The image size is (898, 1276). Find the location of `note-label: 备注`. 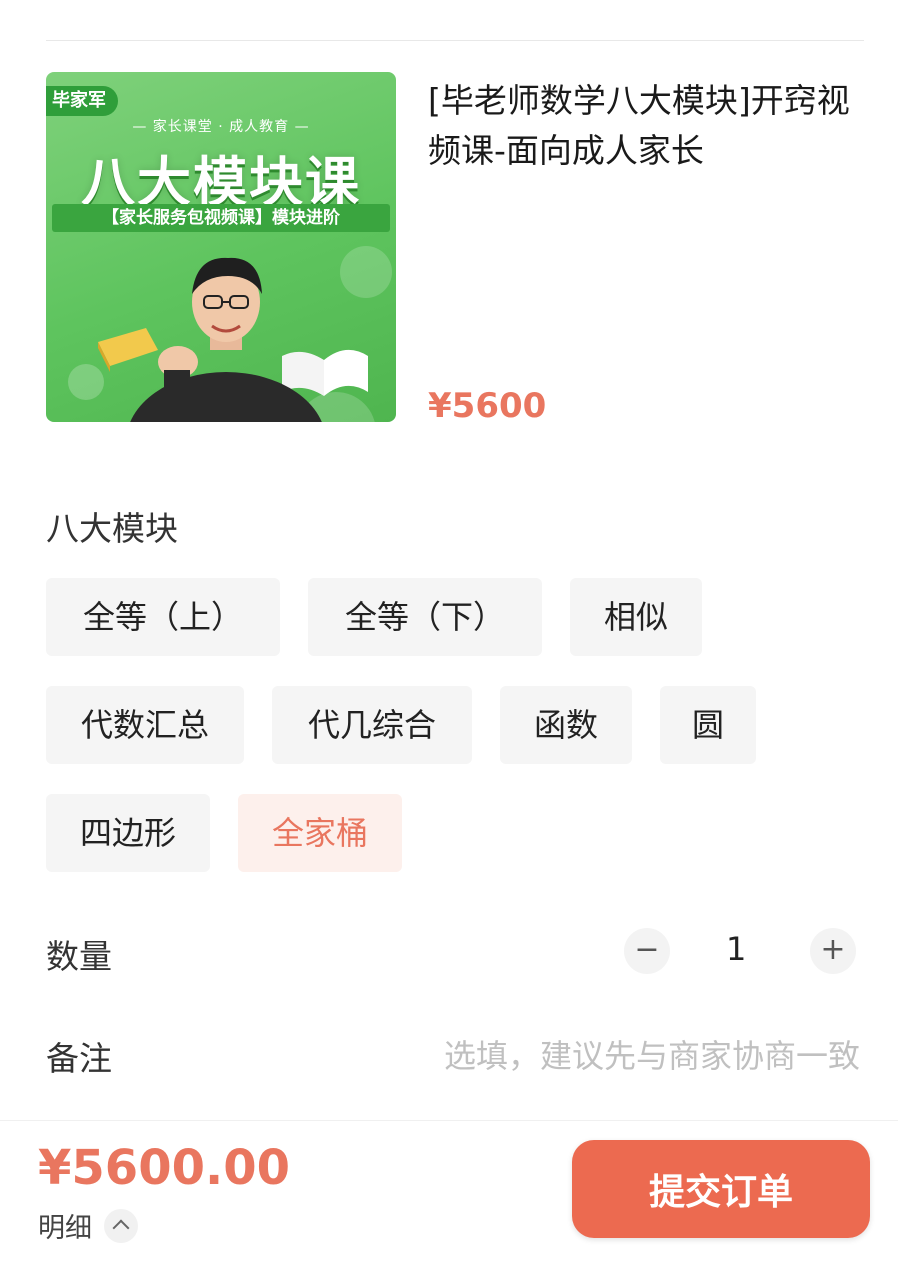

note-label: 备注 is located at coordinates (79, 1058).